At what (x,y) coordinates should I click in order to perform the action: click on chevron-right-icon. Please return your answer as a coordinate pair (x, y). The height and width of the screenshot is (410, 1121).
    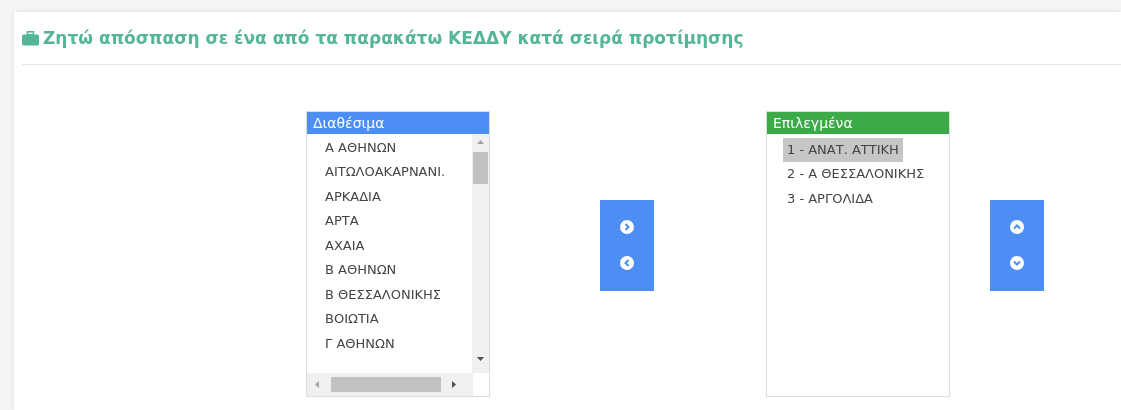
    Looking at the image, I should click on (627, 227).